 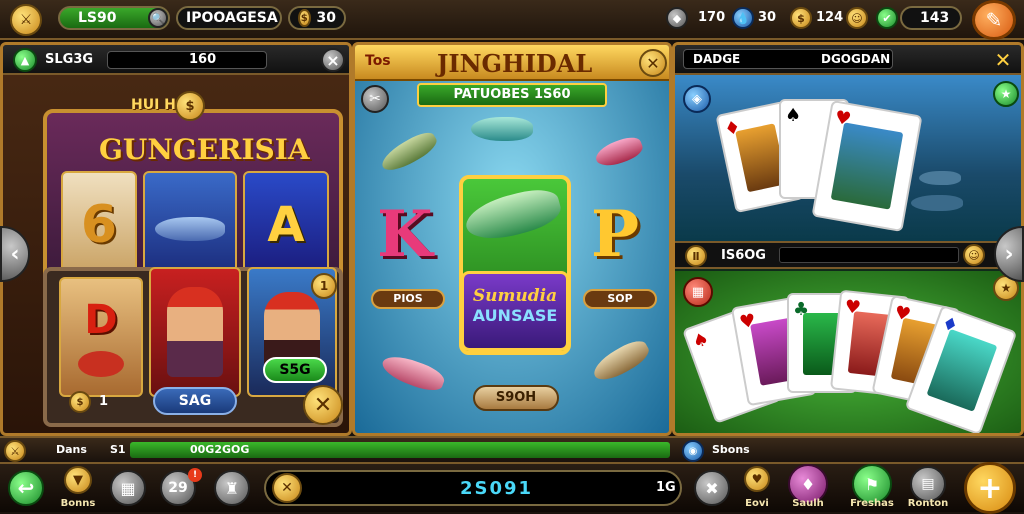 I want to click on letter-k: K, so click(x=405, y=234).